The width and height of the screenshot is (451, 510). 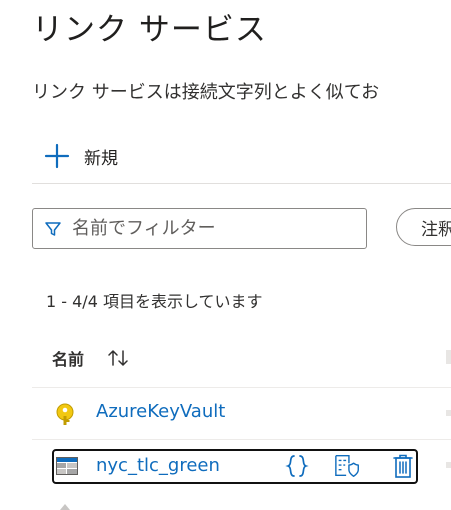 What do you see at coordinates (65, 417) in the screenshot?
I see `key-vault-icon` at bounding box center [65, 417].